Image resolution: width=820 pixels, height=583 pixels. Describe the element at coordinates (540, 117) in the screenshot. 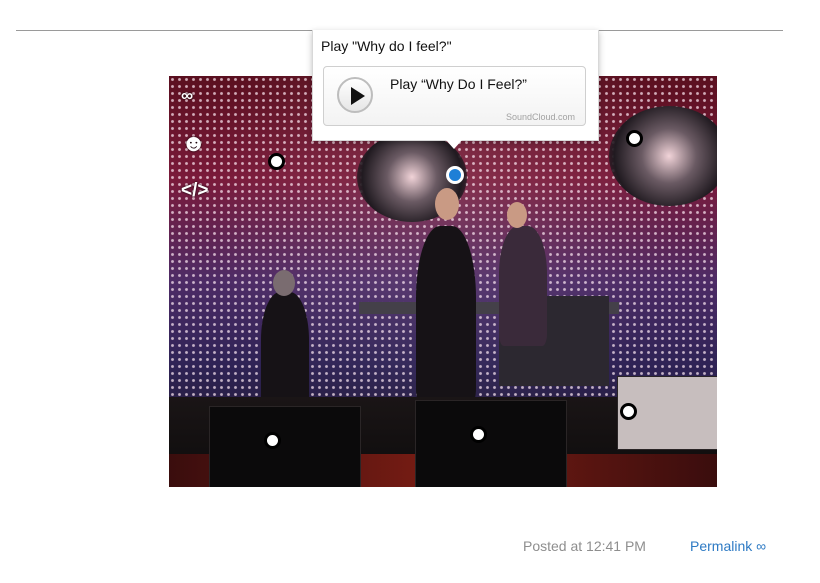

I see `soundcloud-brand: SoundCloud.com` at that location.